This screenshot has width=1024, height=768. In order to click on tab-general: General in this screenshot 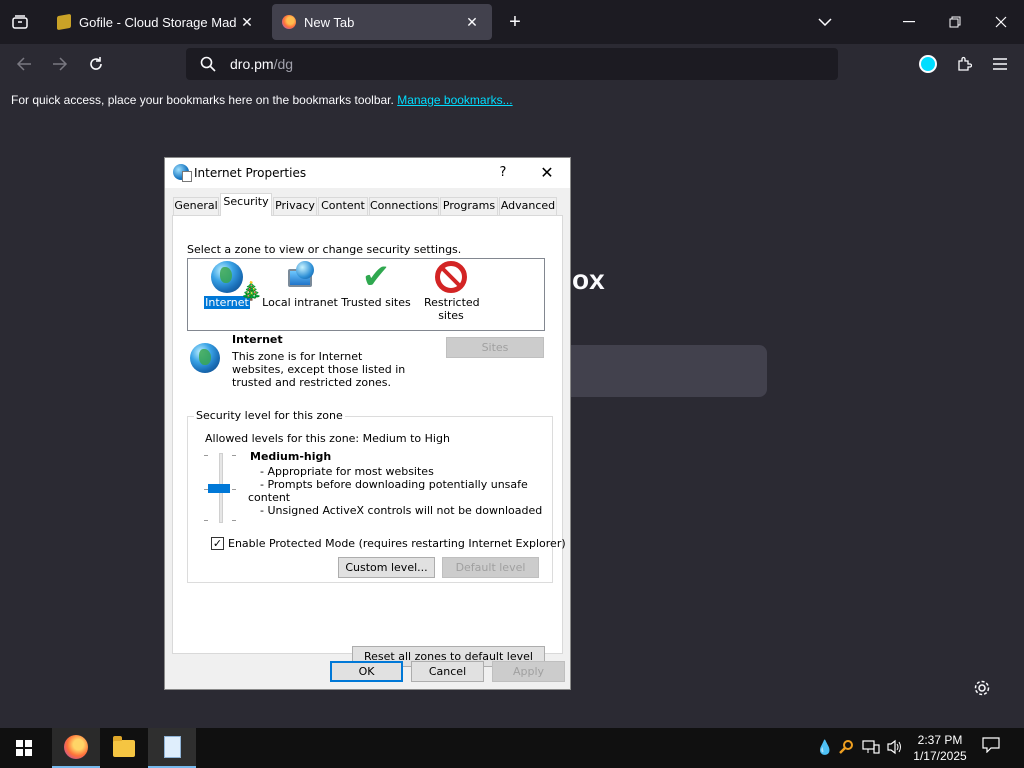, I will do `click(196, 206)`.